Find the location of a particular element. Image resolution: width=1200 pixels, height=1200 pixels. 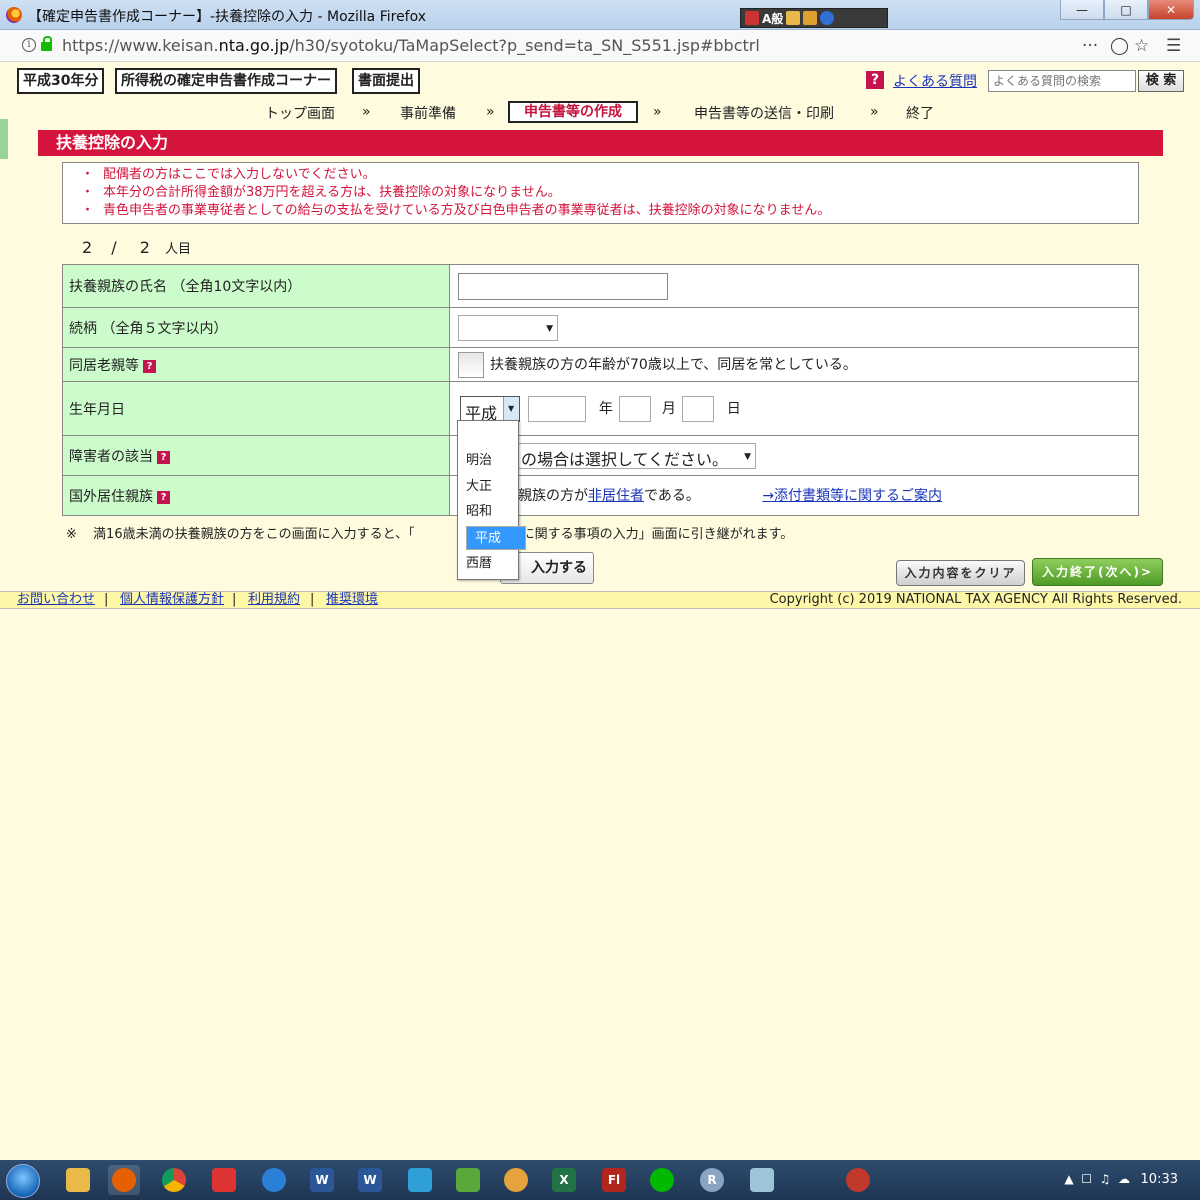

era-option-heisei: 平成 is located at coordinates (496, 538).